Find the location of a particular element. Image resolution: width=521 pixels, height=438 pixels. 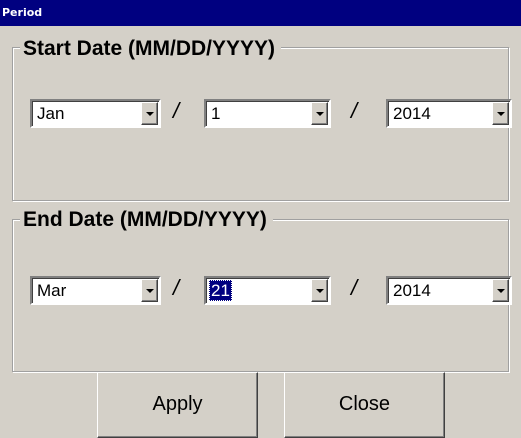

end-year-value: 2014 is located at coordinates (412, 290).